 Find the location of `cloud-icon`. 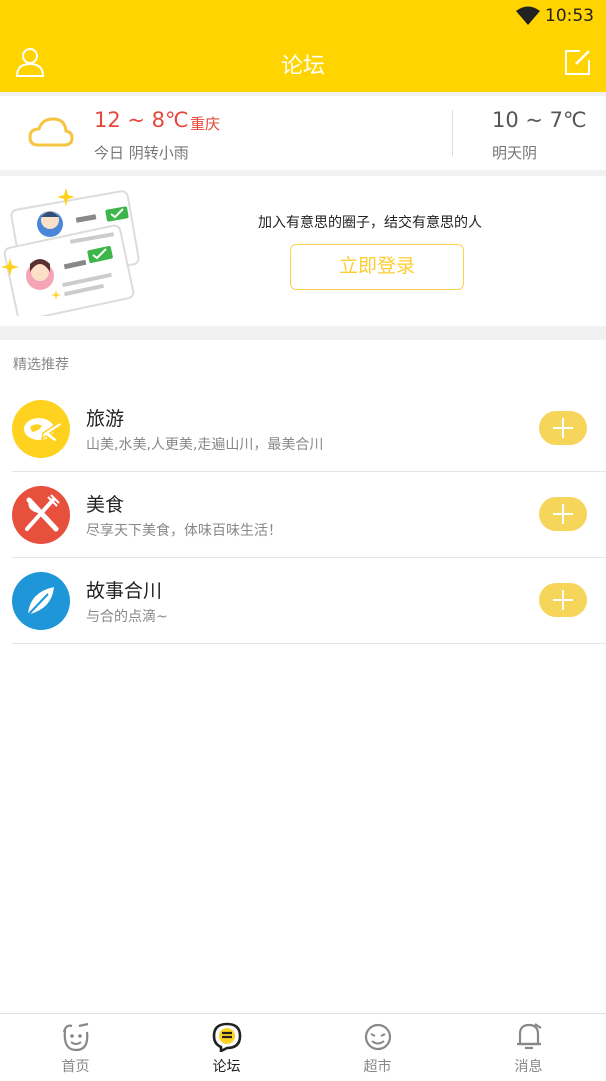

cloud-icon is located at coordinates (51, 132).